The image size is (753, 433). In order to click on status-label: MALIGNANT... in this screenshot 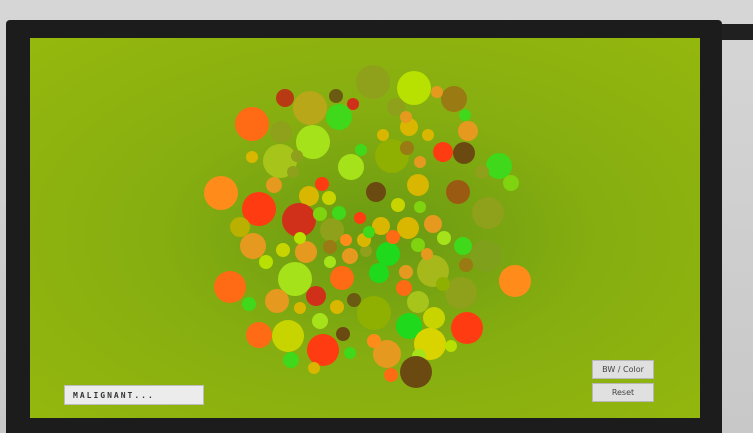, I will do `click(134, 395)`.